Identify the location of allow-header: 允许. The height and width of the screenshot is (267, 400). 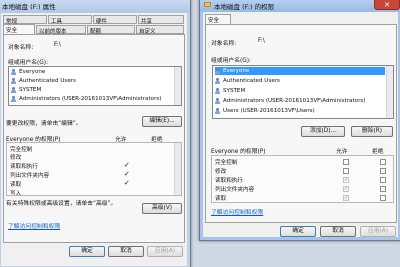
(342, 152).